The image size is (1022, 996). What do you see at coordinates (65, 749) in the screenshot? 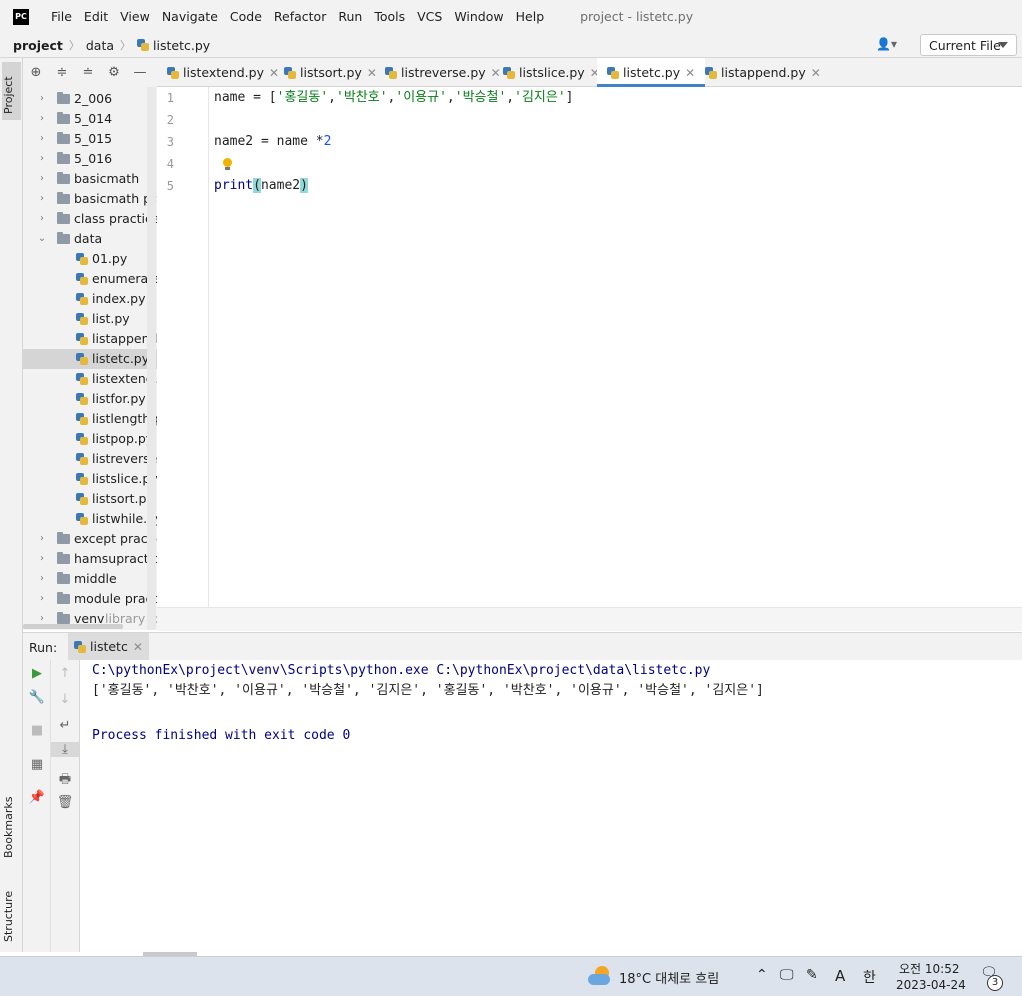
I see `scroll-to-end-icon: ⤓` at bounding box center [65, 749].